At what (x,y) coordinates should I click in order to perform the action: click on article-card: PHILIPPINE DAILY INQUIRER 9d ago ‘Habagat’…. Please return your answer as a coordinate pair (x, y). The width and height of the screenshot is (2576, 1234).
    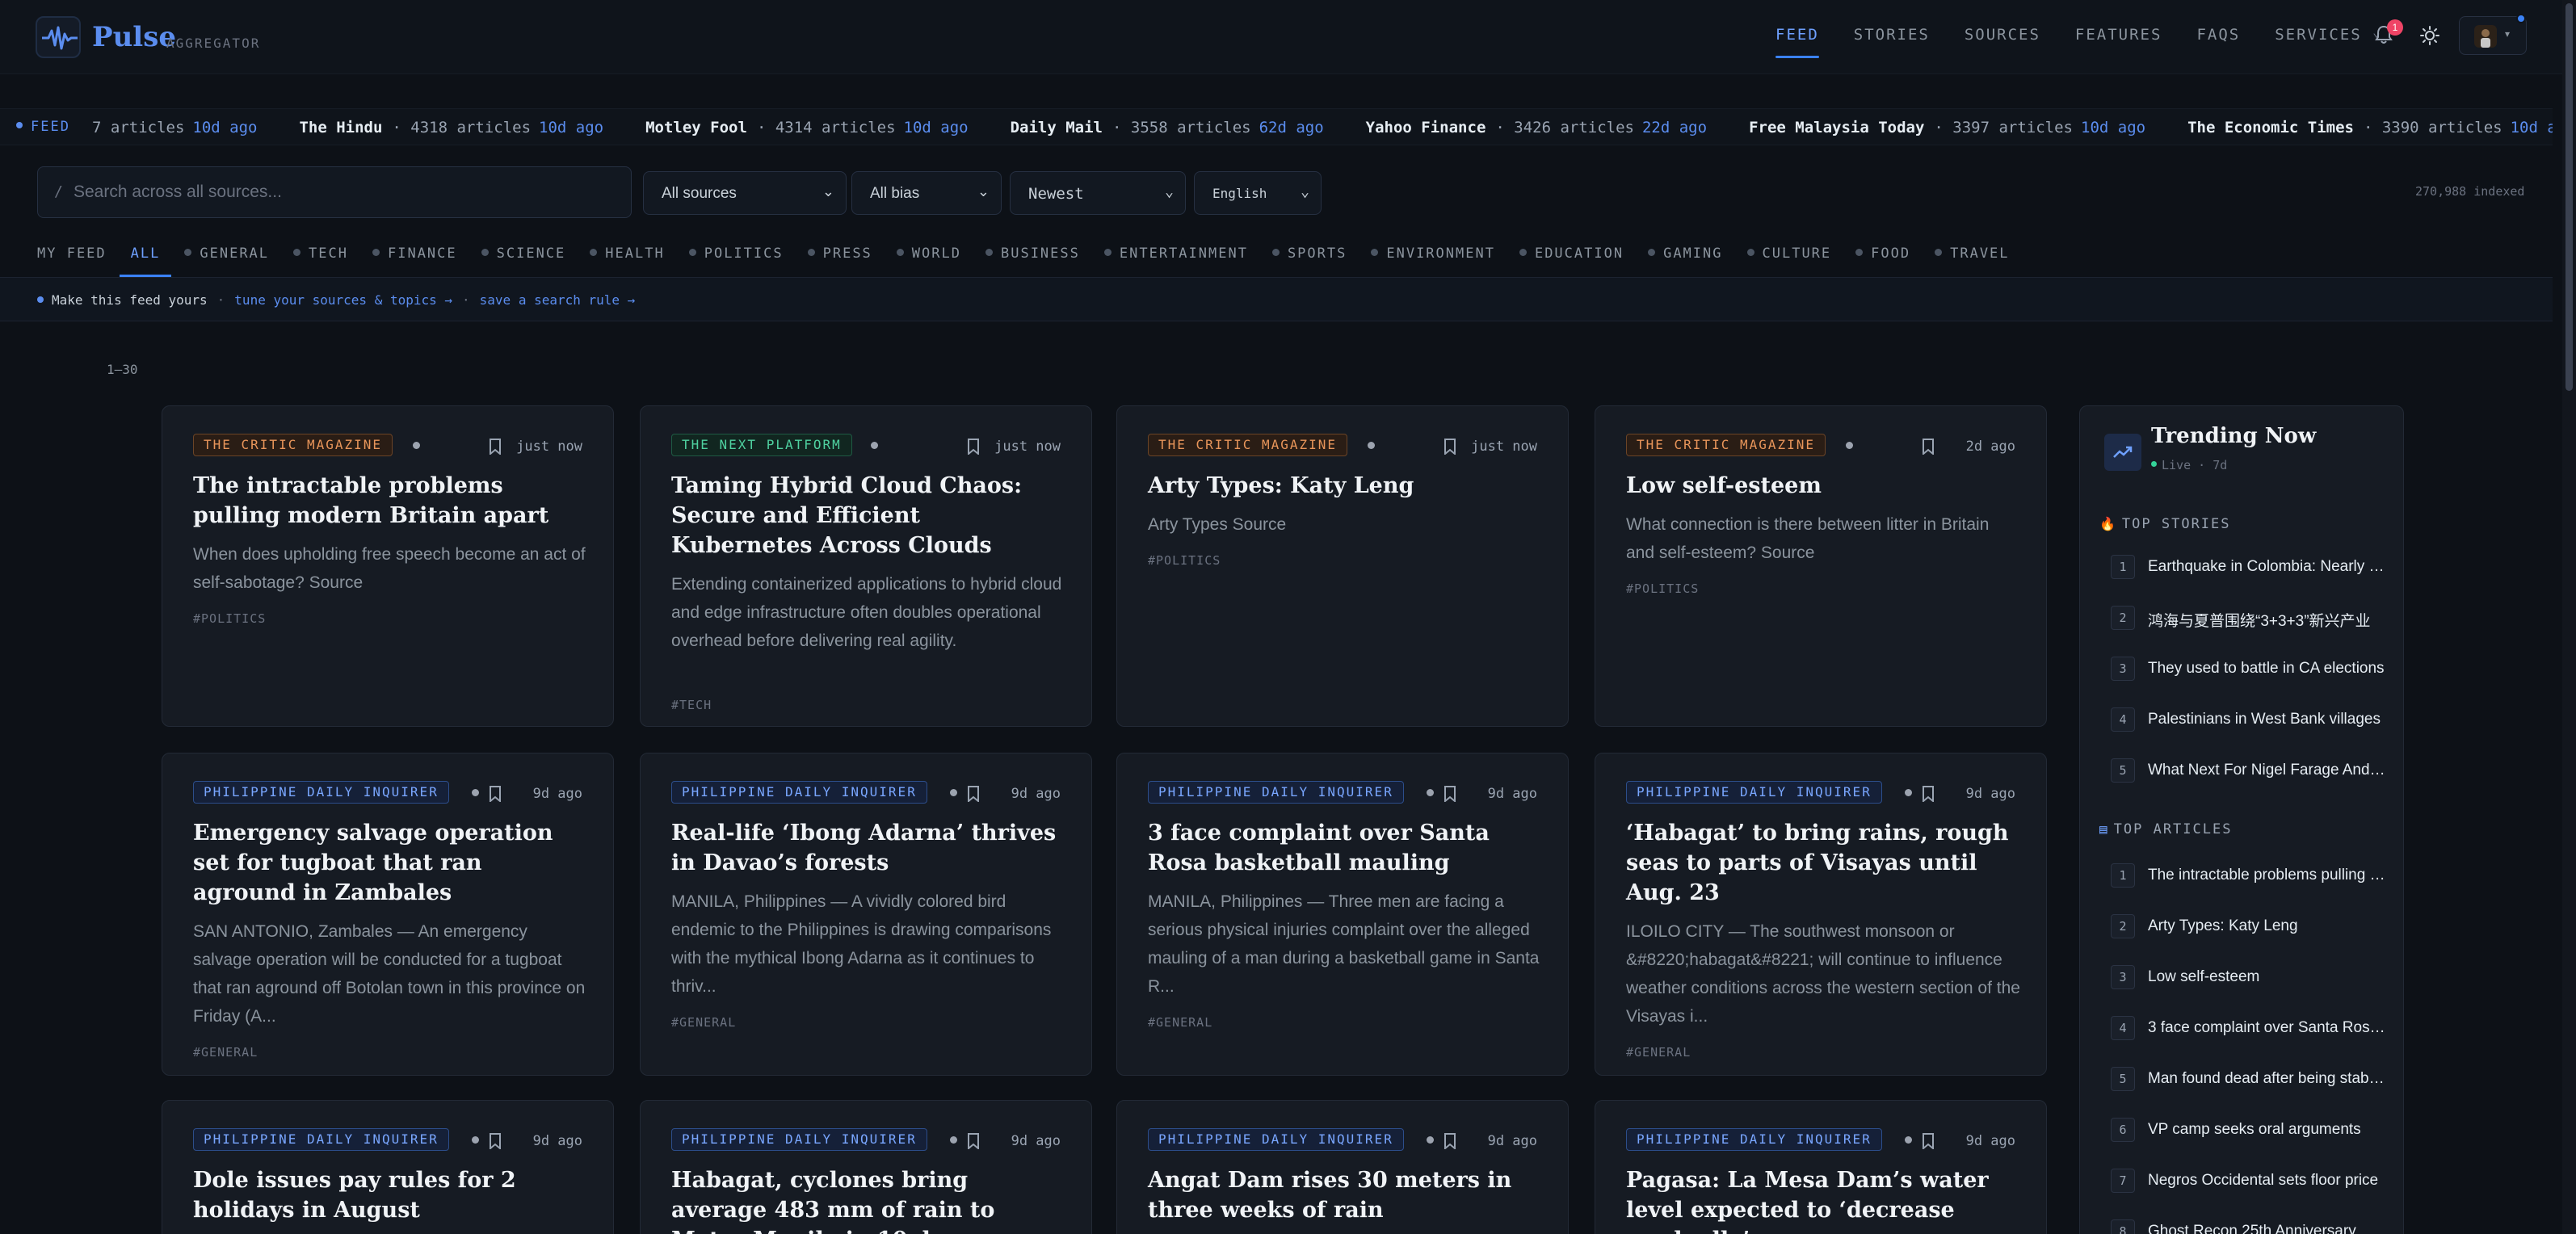
    Looking at the image, I should click on (1821, 915).